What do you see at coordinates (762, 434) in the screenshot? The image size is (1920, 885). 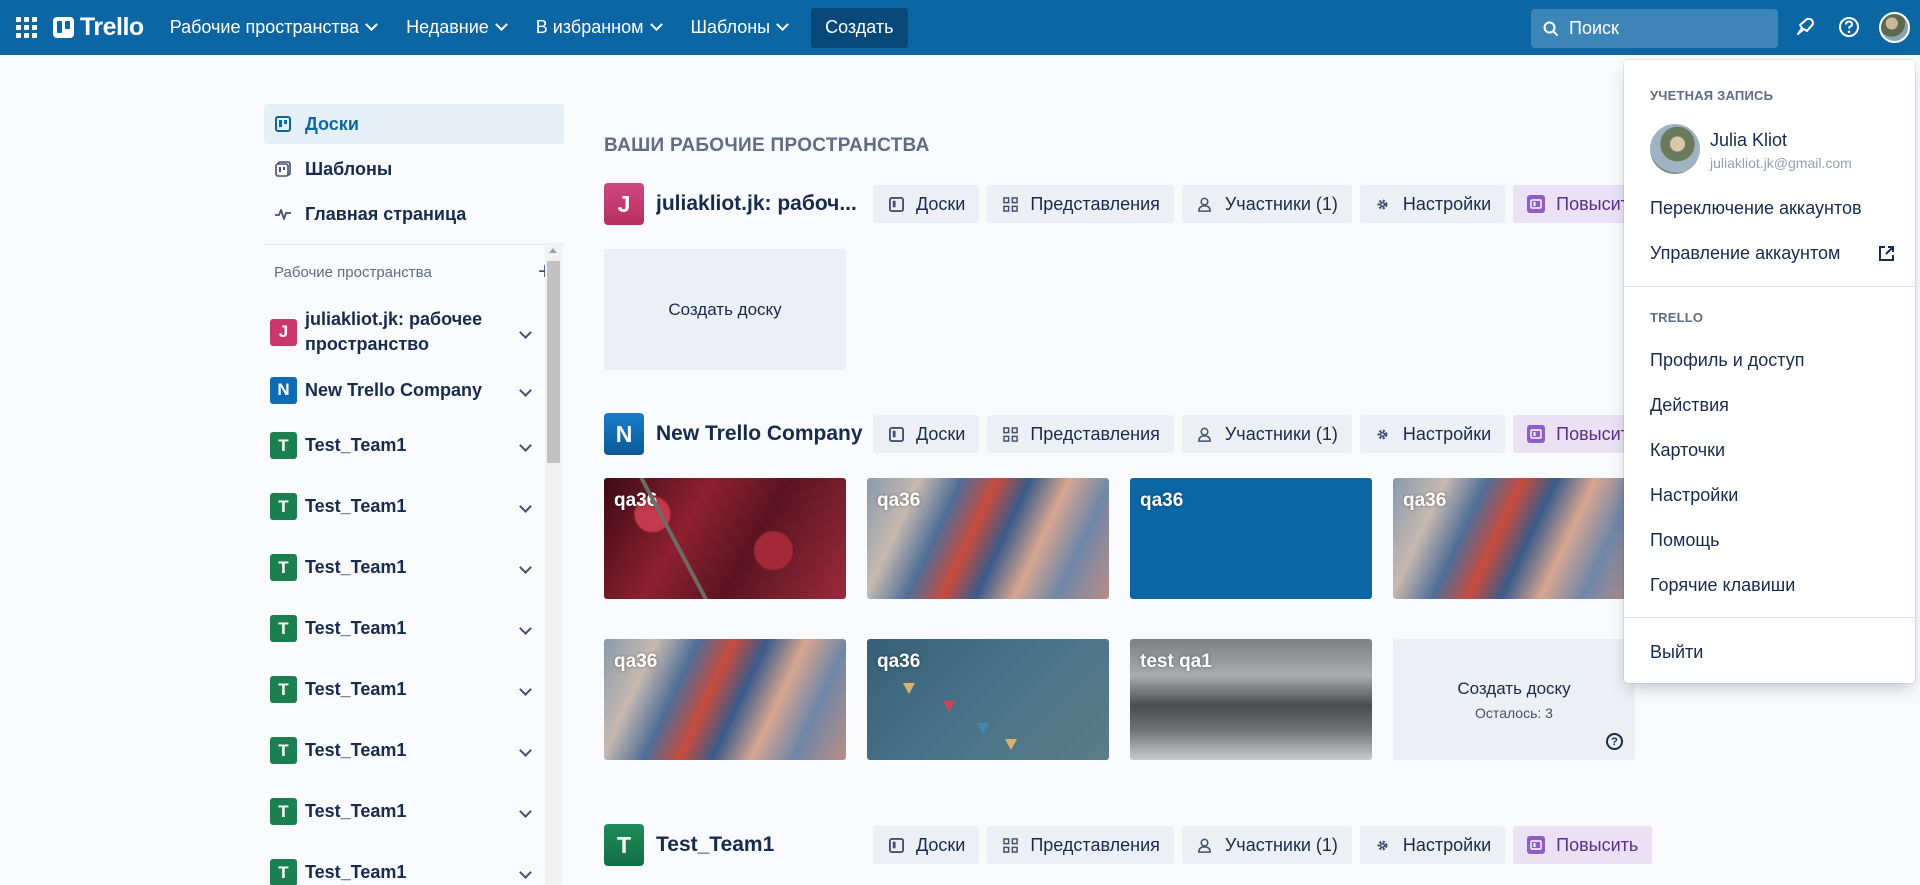 I see `workspace-title: New Trello Company` at bounding box center [762, 434].